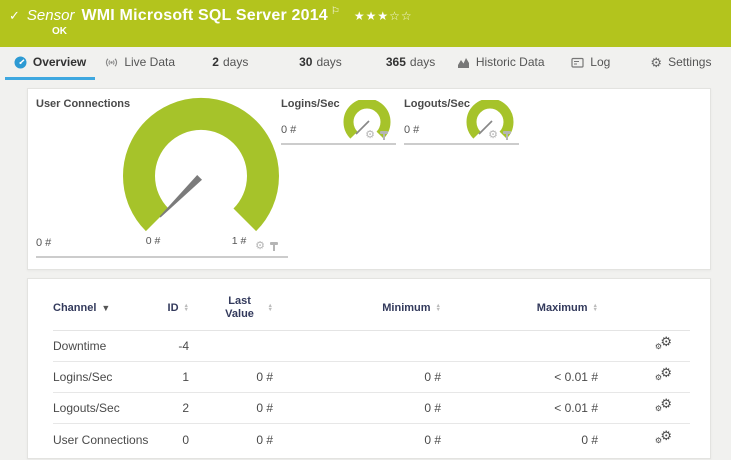  I want to click on header-minimum: Minimum ▲ ▼, so click(357, 308).